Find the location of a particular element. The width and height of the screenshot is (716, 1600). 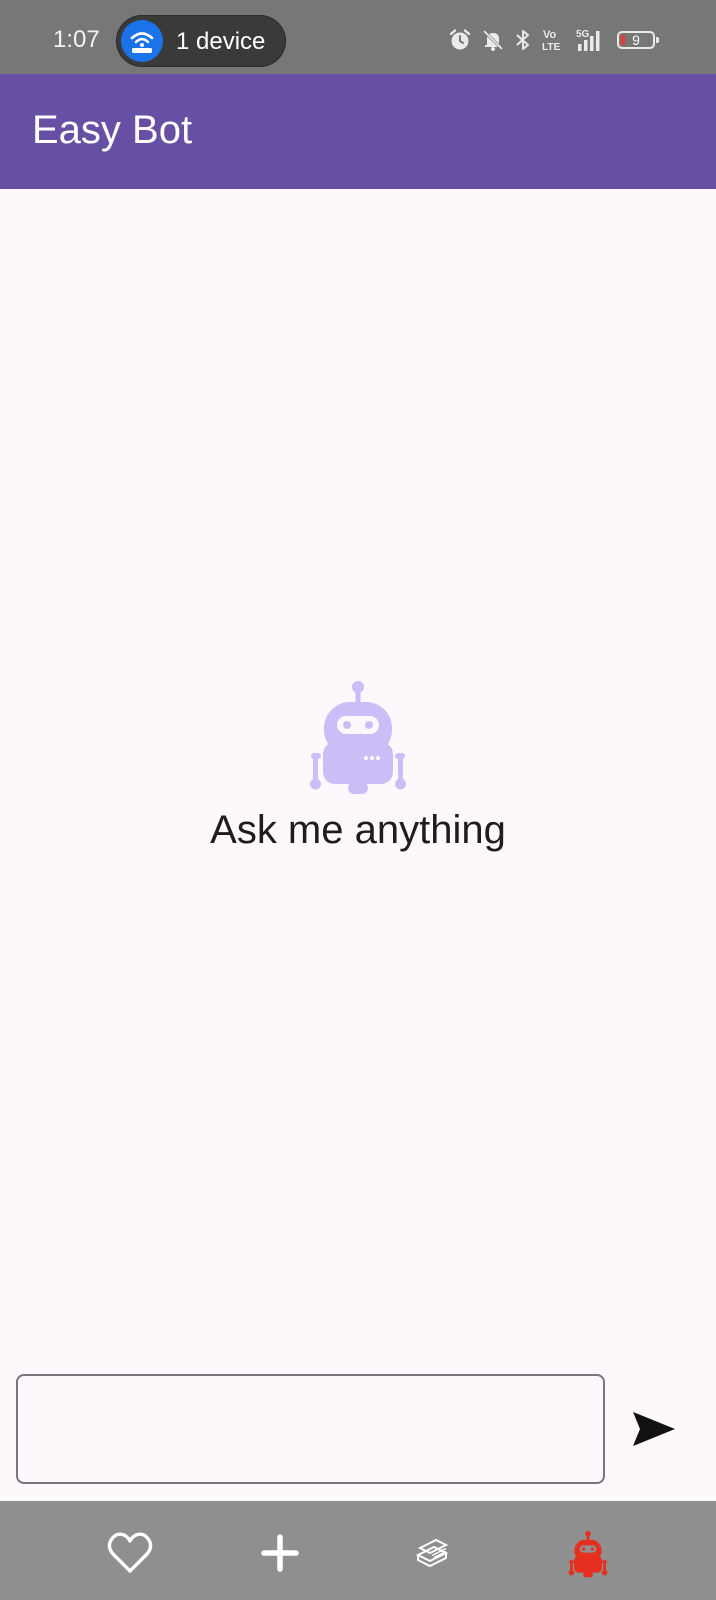

volte-icon: Vo LTE is located at coordinates (551, 41).